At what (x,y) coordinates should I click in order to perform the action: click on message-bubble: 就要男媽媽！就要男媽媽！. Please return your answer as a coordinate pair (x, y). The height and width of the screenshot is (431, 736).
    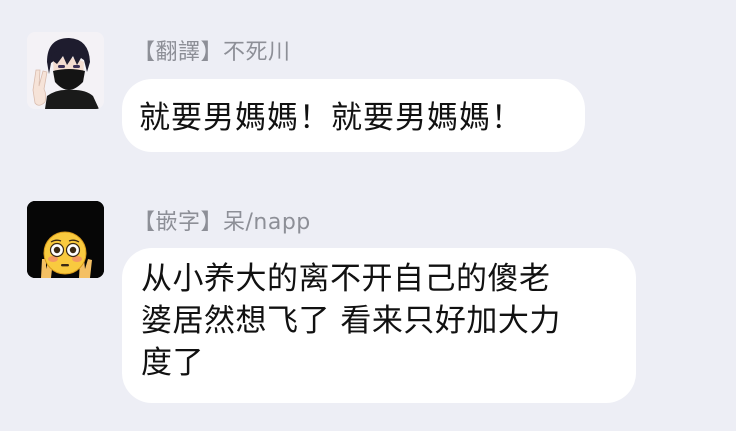
    Looking at the image, I should click on (353, 115).